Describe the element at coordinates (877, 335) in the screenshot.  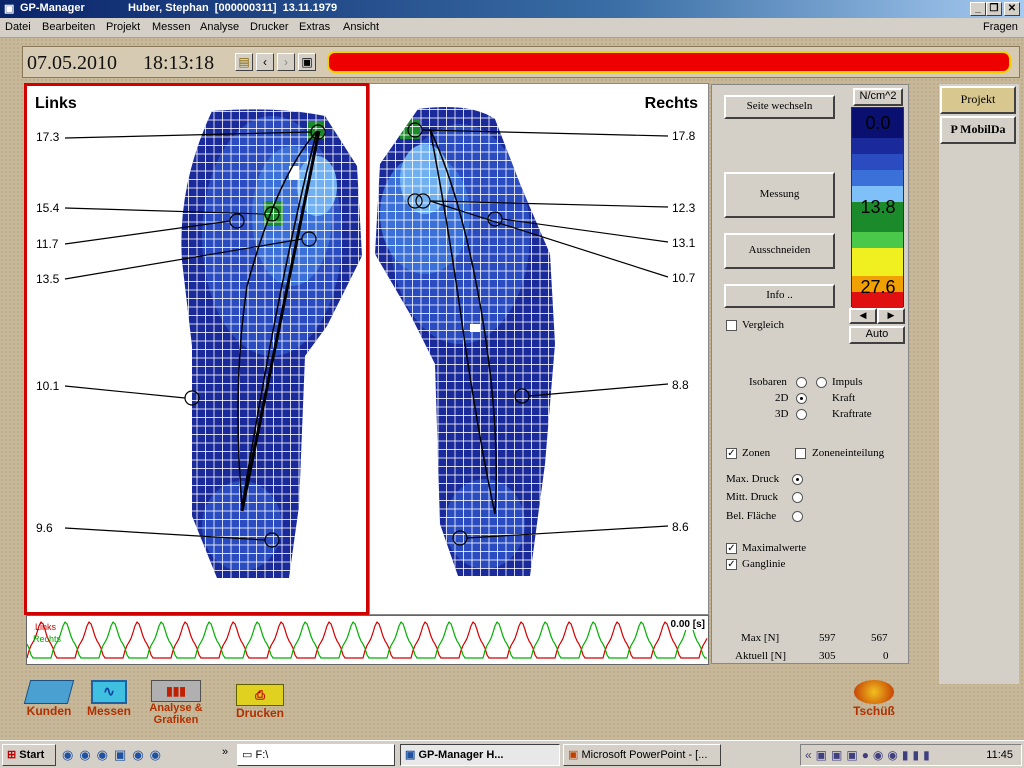
I see `auto-button: Auto` at that location.